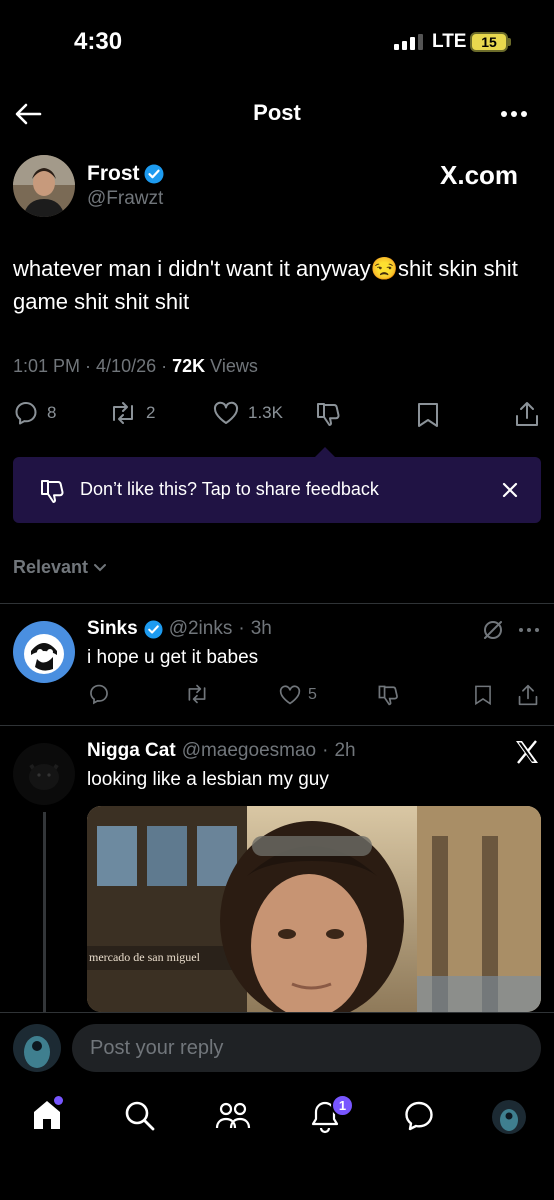  I want to click on x-logo-icon, so click(527, 752).